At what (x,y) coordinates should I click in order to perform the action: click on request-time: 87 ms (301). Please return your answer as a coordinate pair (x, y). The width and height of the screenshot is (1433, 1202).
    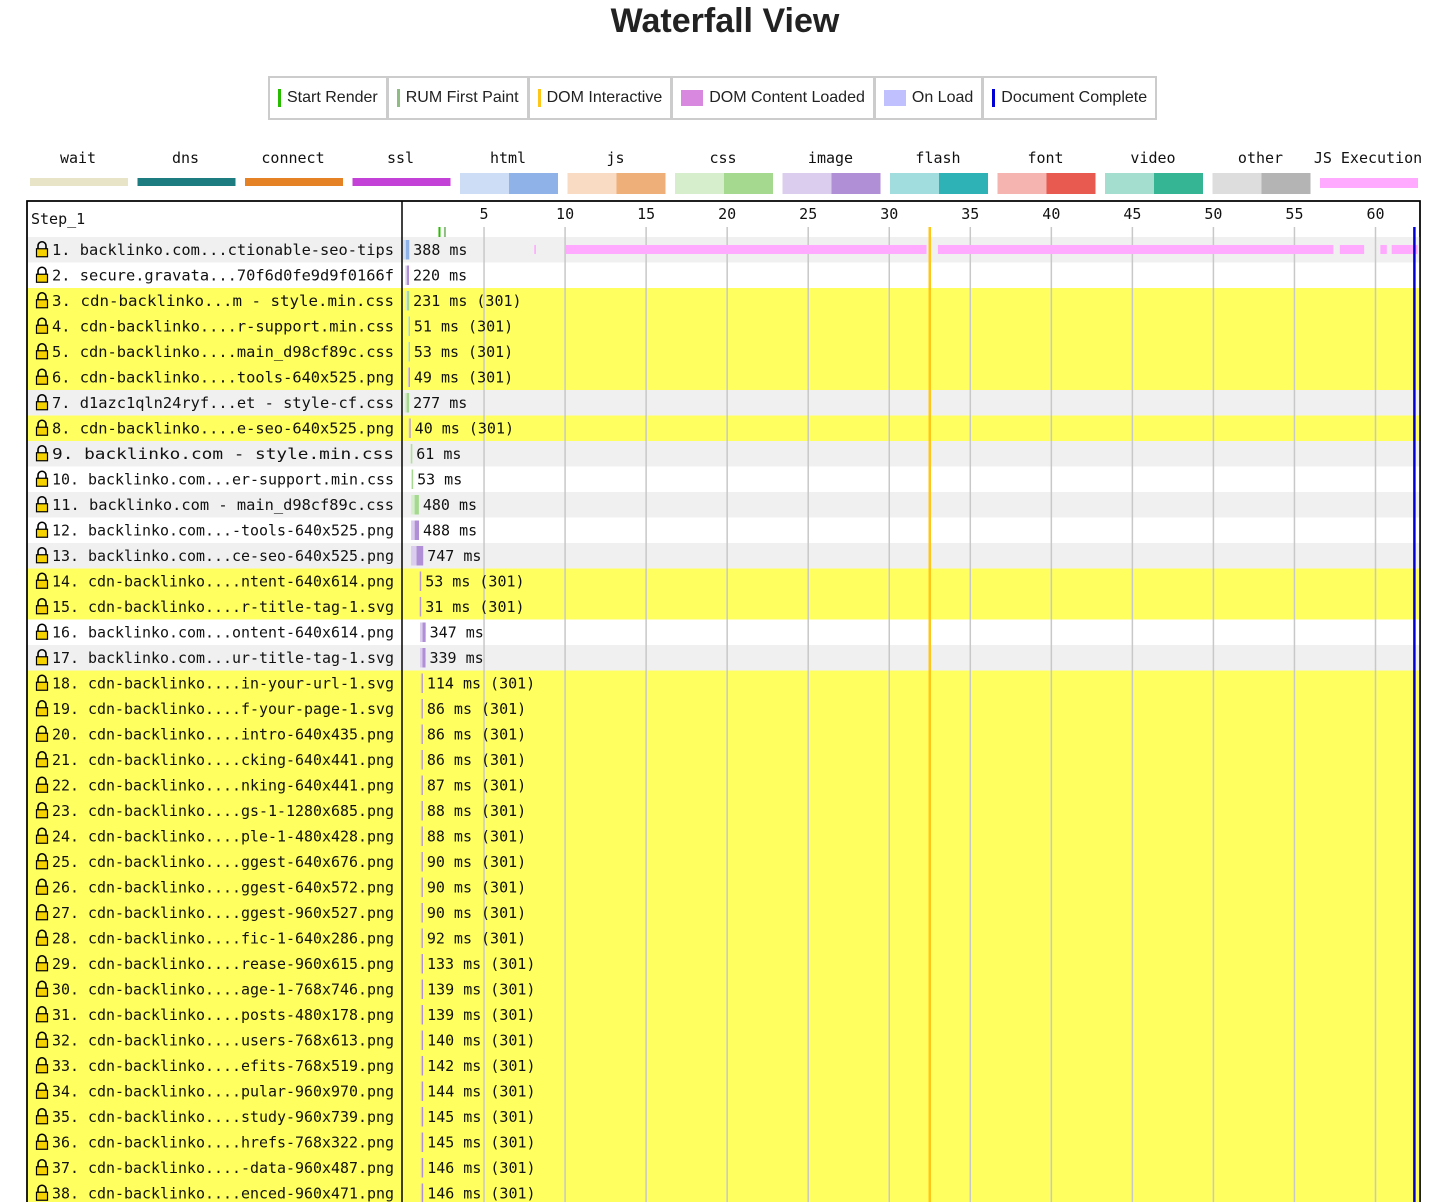
    Looking at the image, I should click on (476, 785).